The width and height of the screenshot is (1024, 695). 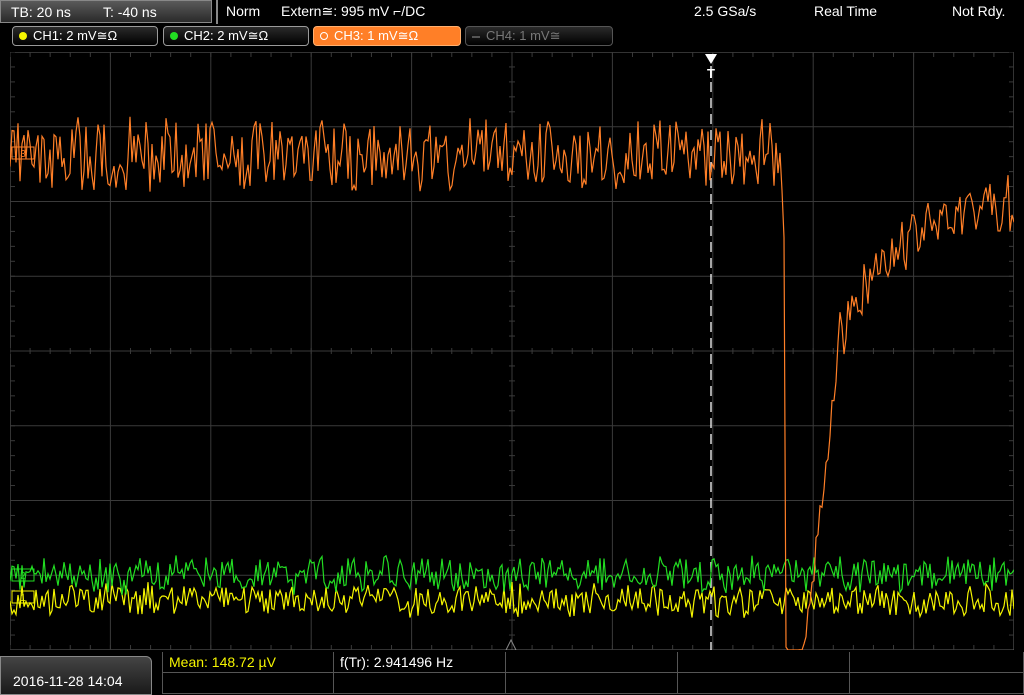 What do you see at coordinates (23, 154) in the screenshot?
I see `svg-text: 3` at bounding box center [23, 154].